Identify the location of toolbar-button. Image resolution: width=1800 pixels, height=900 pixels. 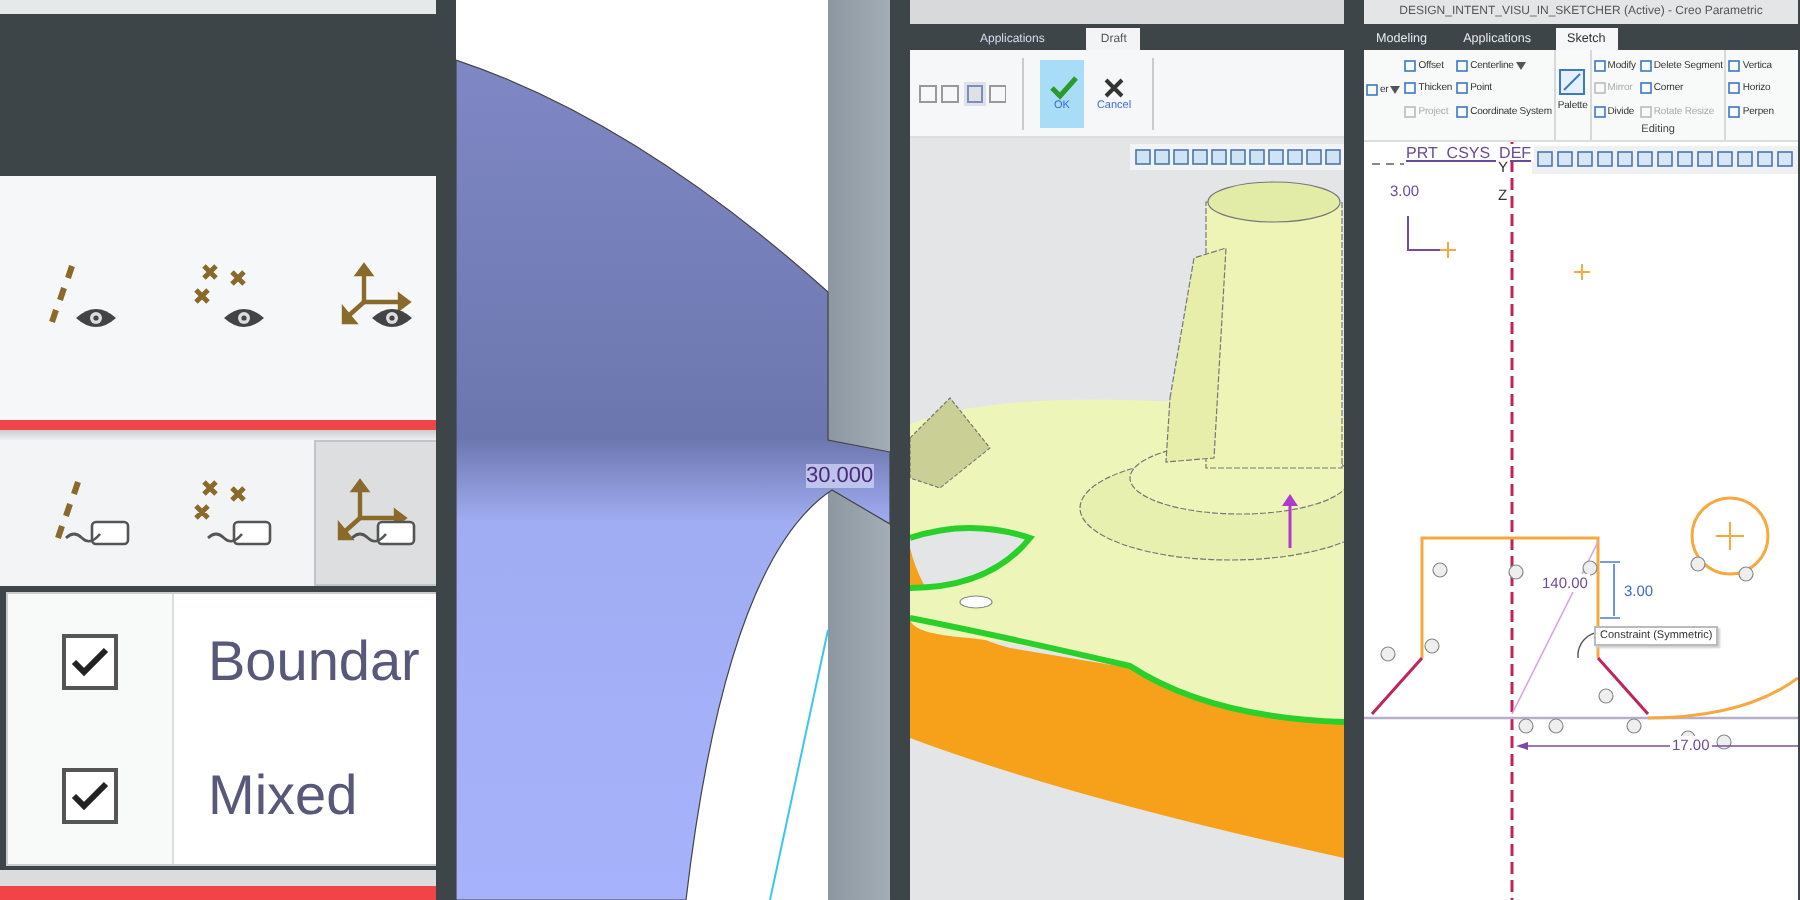
(375, 513).